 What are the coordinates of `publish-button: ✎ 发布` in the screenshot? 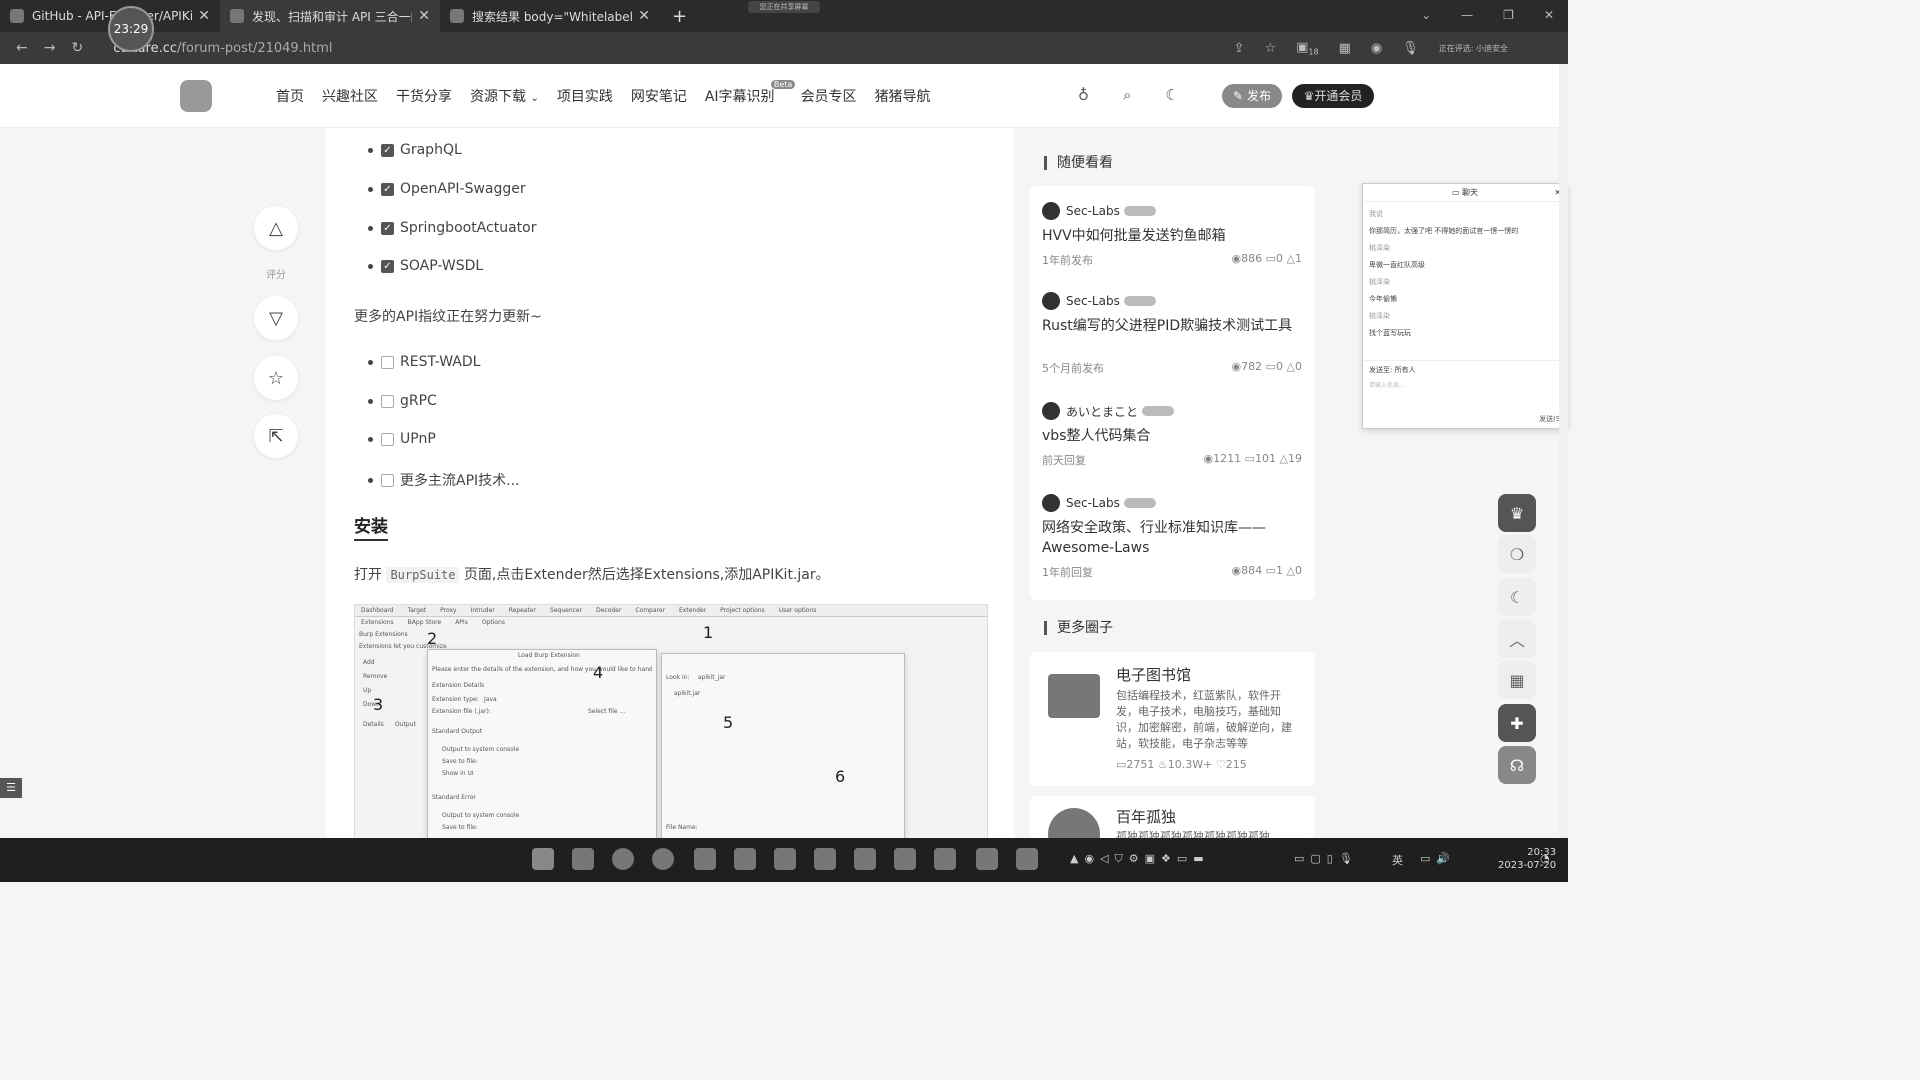 It's located at (1252, 96).